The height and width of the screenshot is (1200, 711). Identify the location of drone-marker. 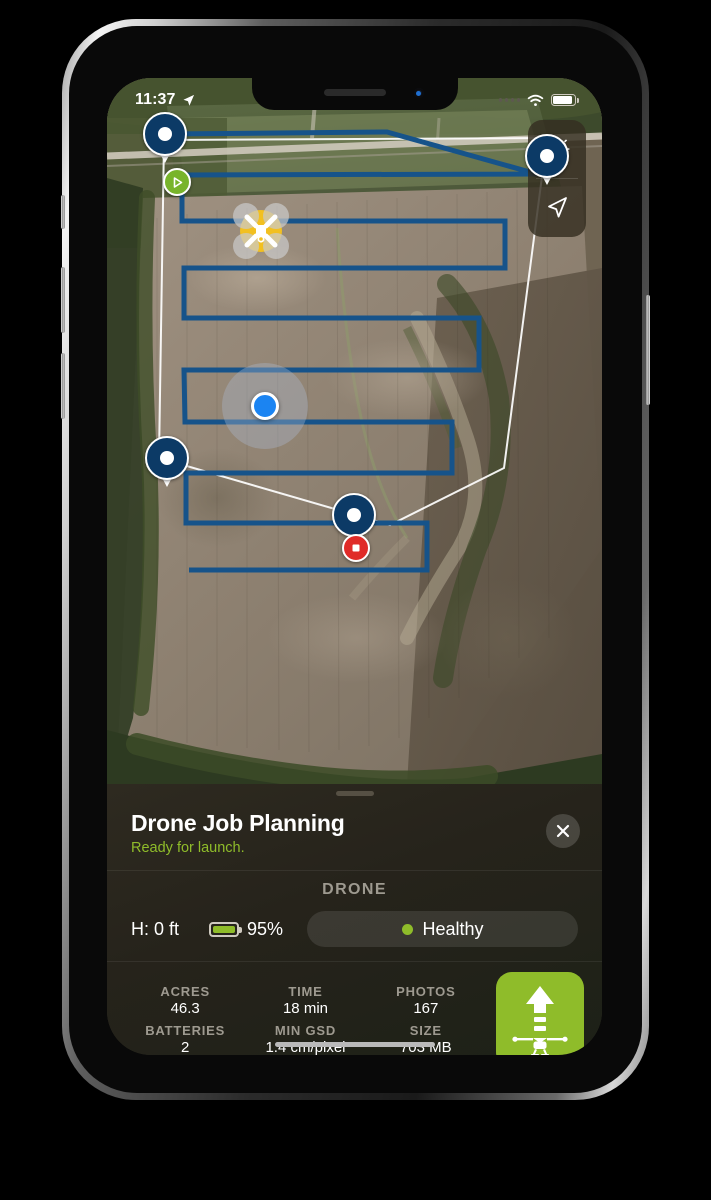
(261, 231).